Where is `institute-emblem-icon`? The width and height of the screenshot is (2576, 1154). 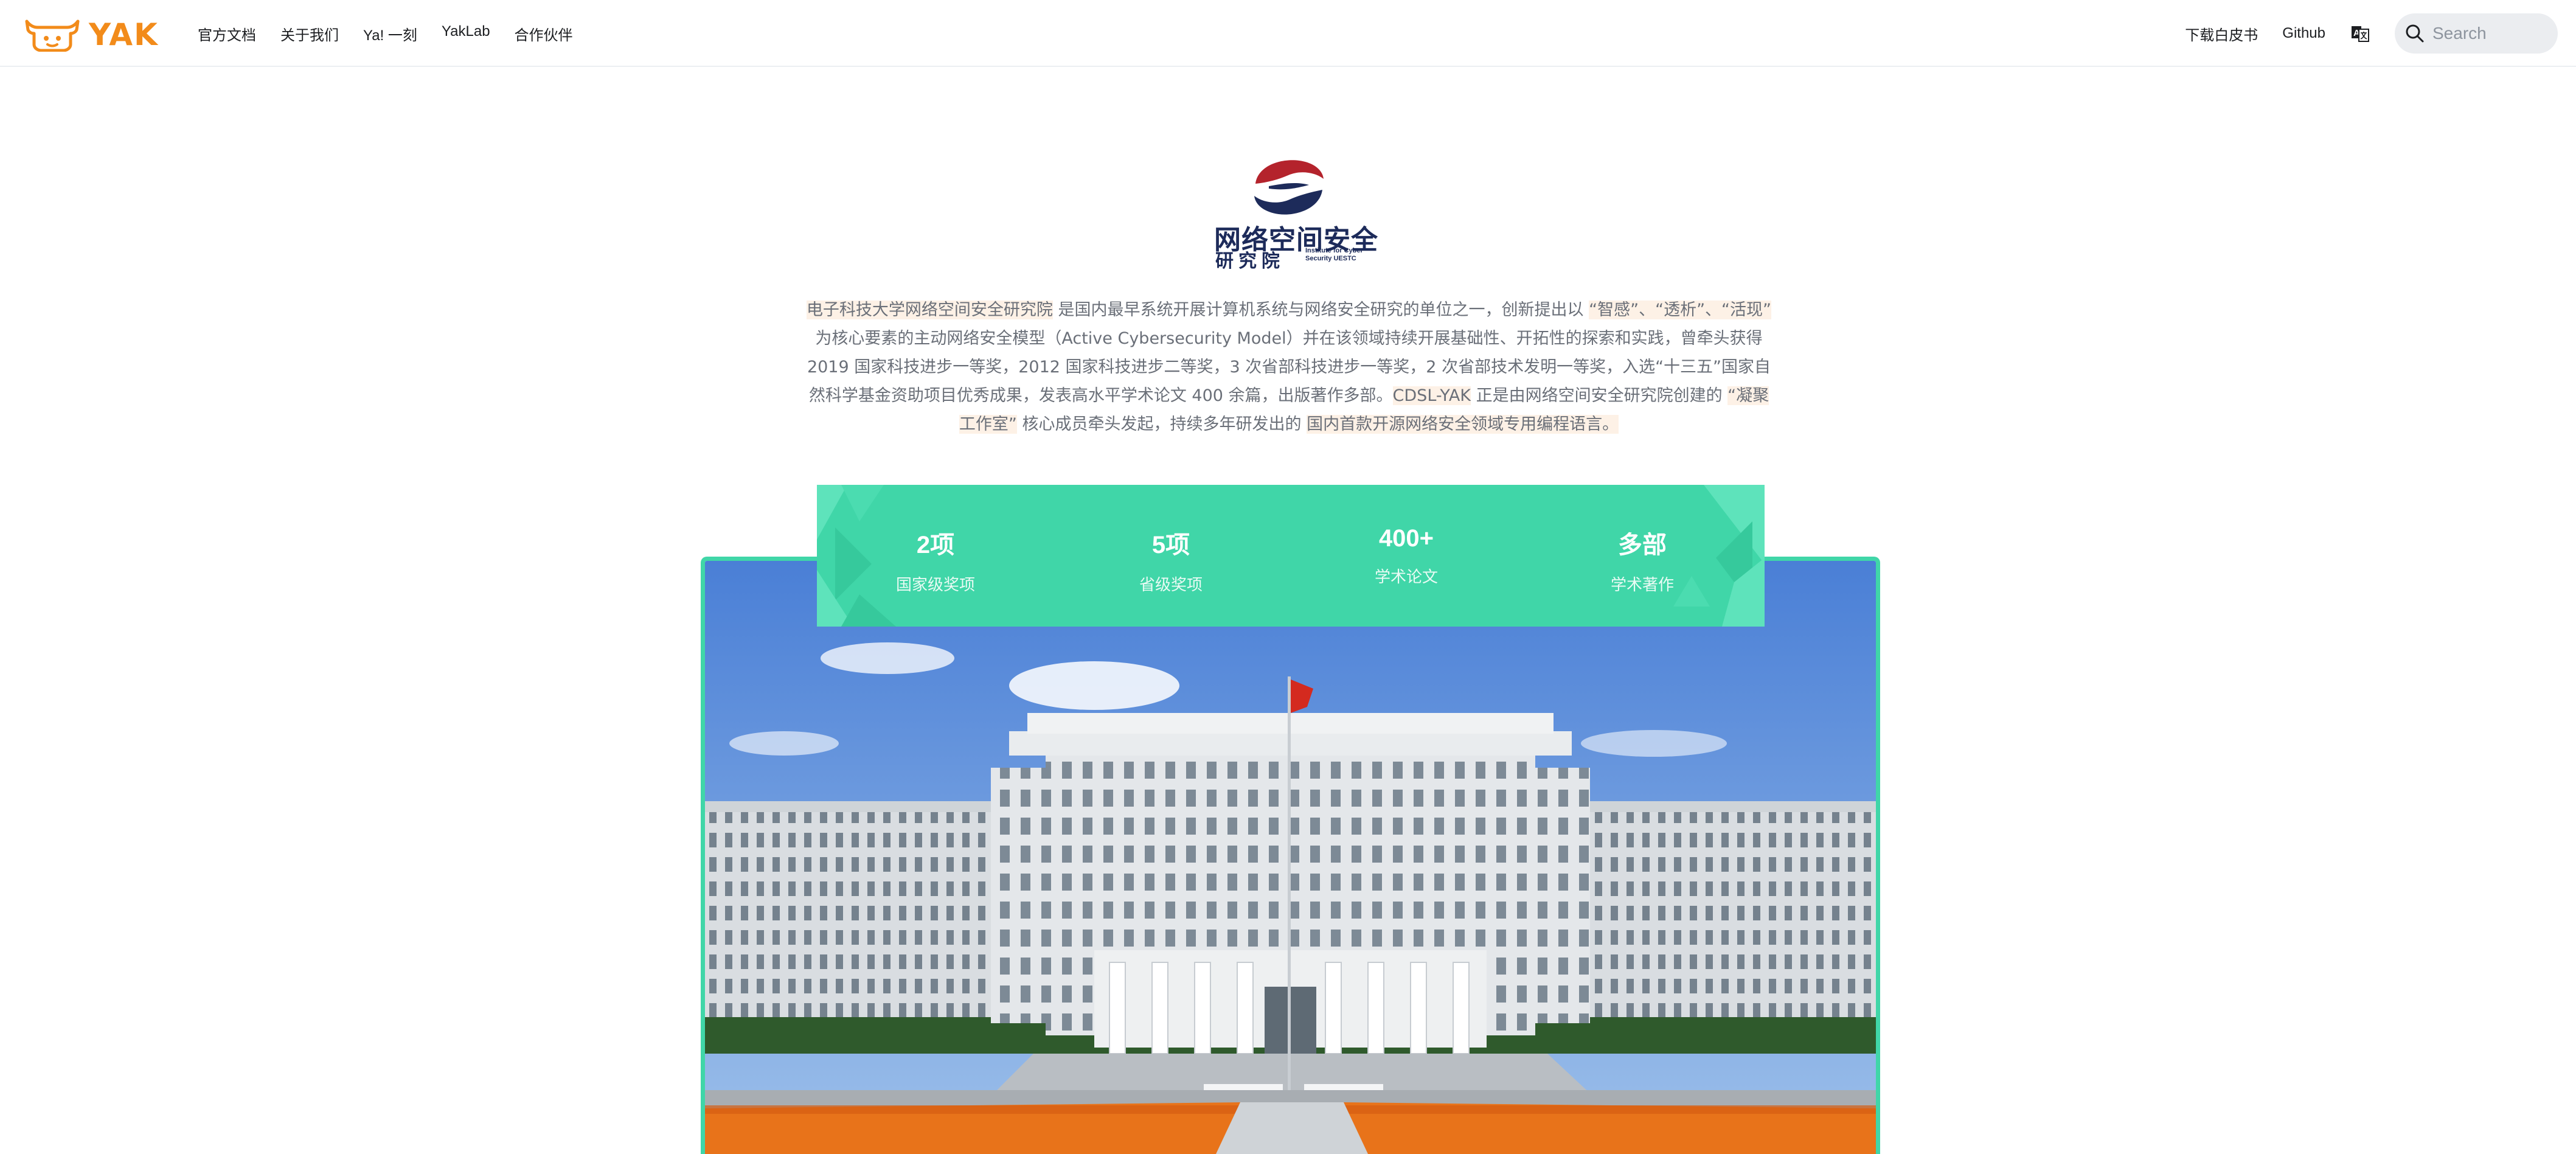
institute-emblem-icon is located at coordinates (1288, 187).